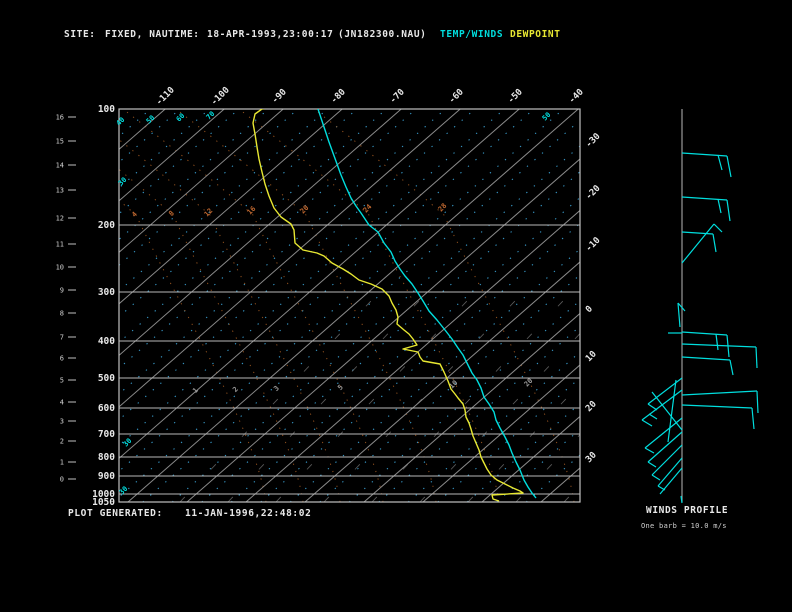 The image size is (792, 612). Describe the element at coordinates (220, 96) in the screenshot. I see `svg-text: -100` at that location.